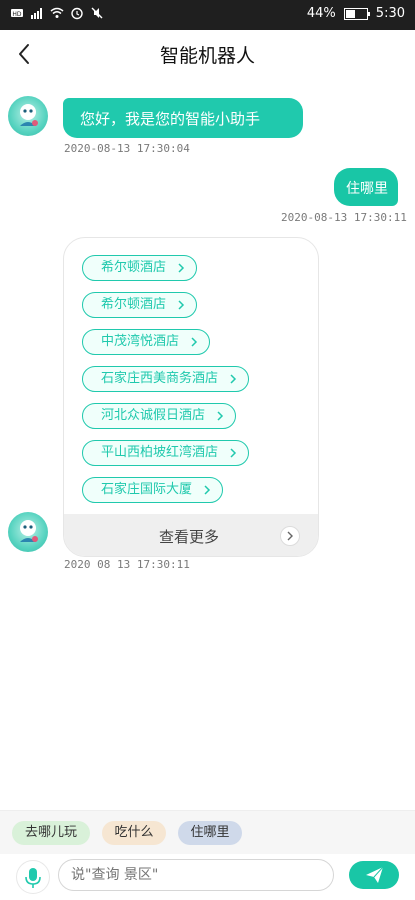 Image resolution: width=415 pixels, height=900 pixels. Describe the element at coordinates (127, 148) in the screenshot. I see `greeting-timestamp: 2020-08-13 17:30:04` at that location.